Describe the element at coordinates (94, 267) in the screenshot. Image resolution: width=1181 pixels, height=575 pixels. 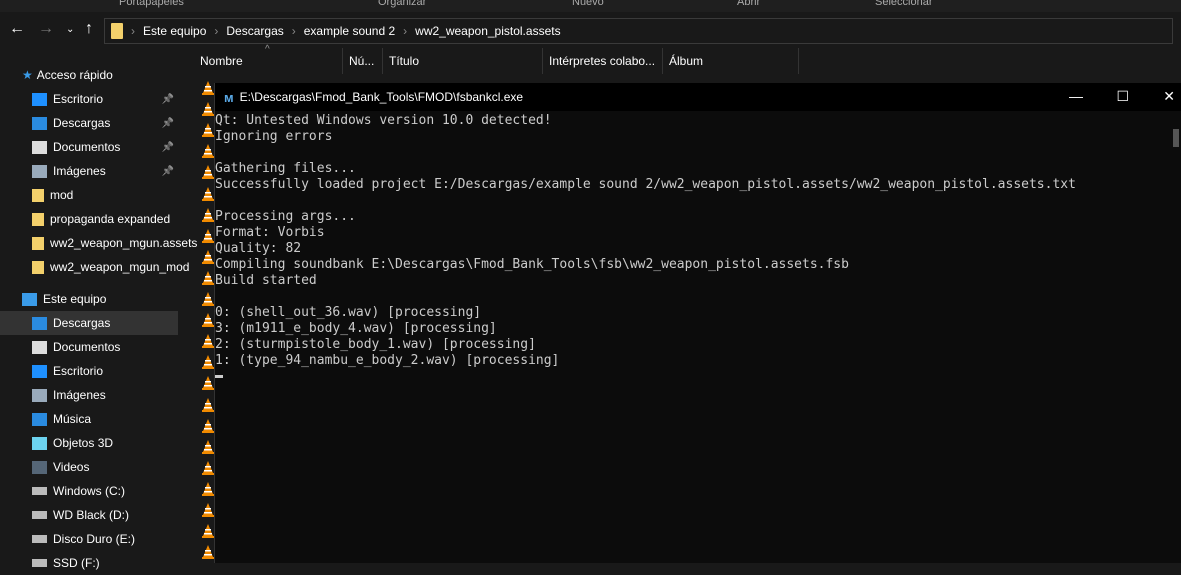
I see `sidebar-item: ww2_weapon_mgun_mod` at that location.